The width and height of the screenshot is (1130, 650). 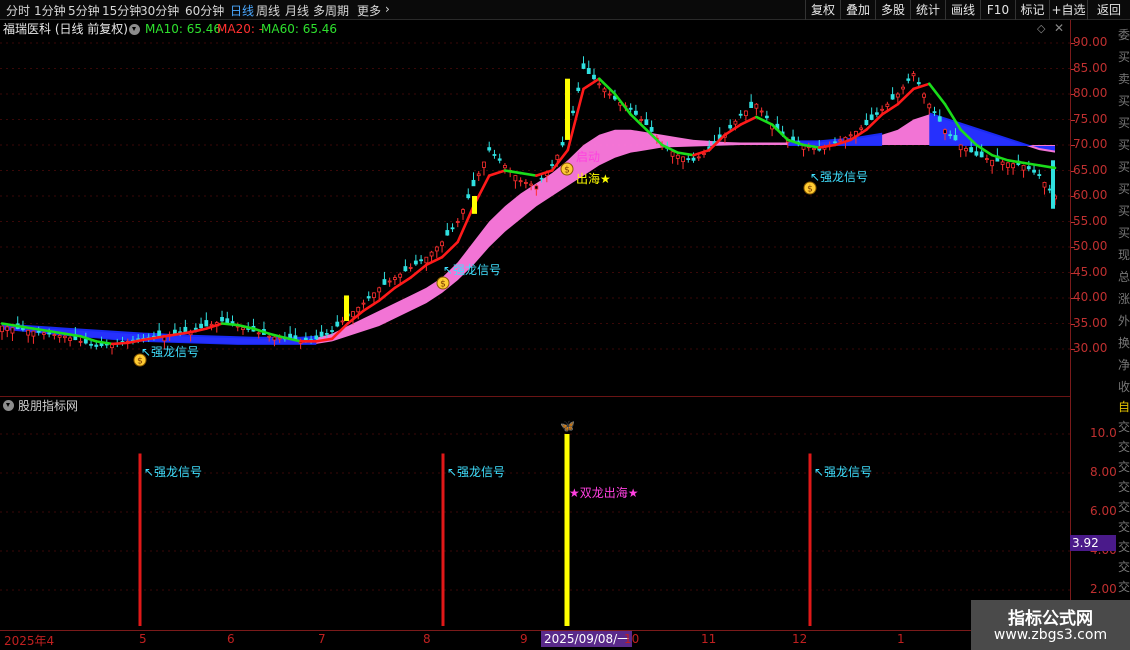 What do you see at coordinates (1090, 220) in the screenshot?
I see `price-tick-label: 55.00` at bounding box center [1090, 220].